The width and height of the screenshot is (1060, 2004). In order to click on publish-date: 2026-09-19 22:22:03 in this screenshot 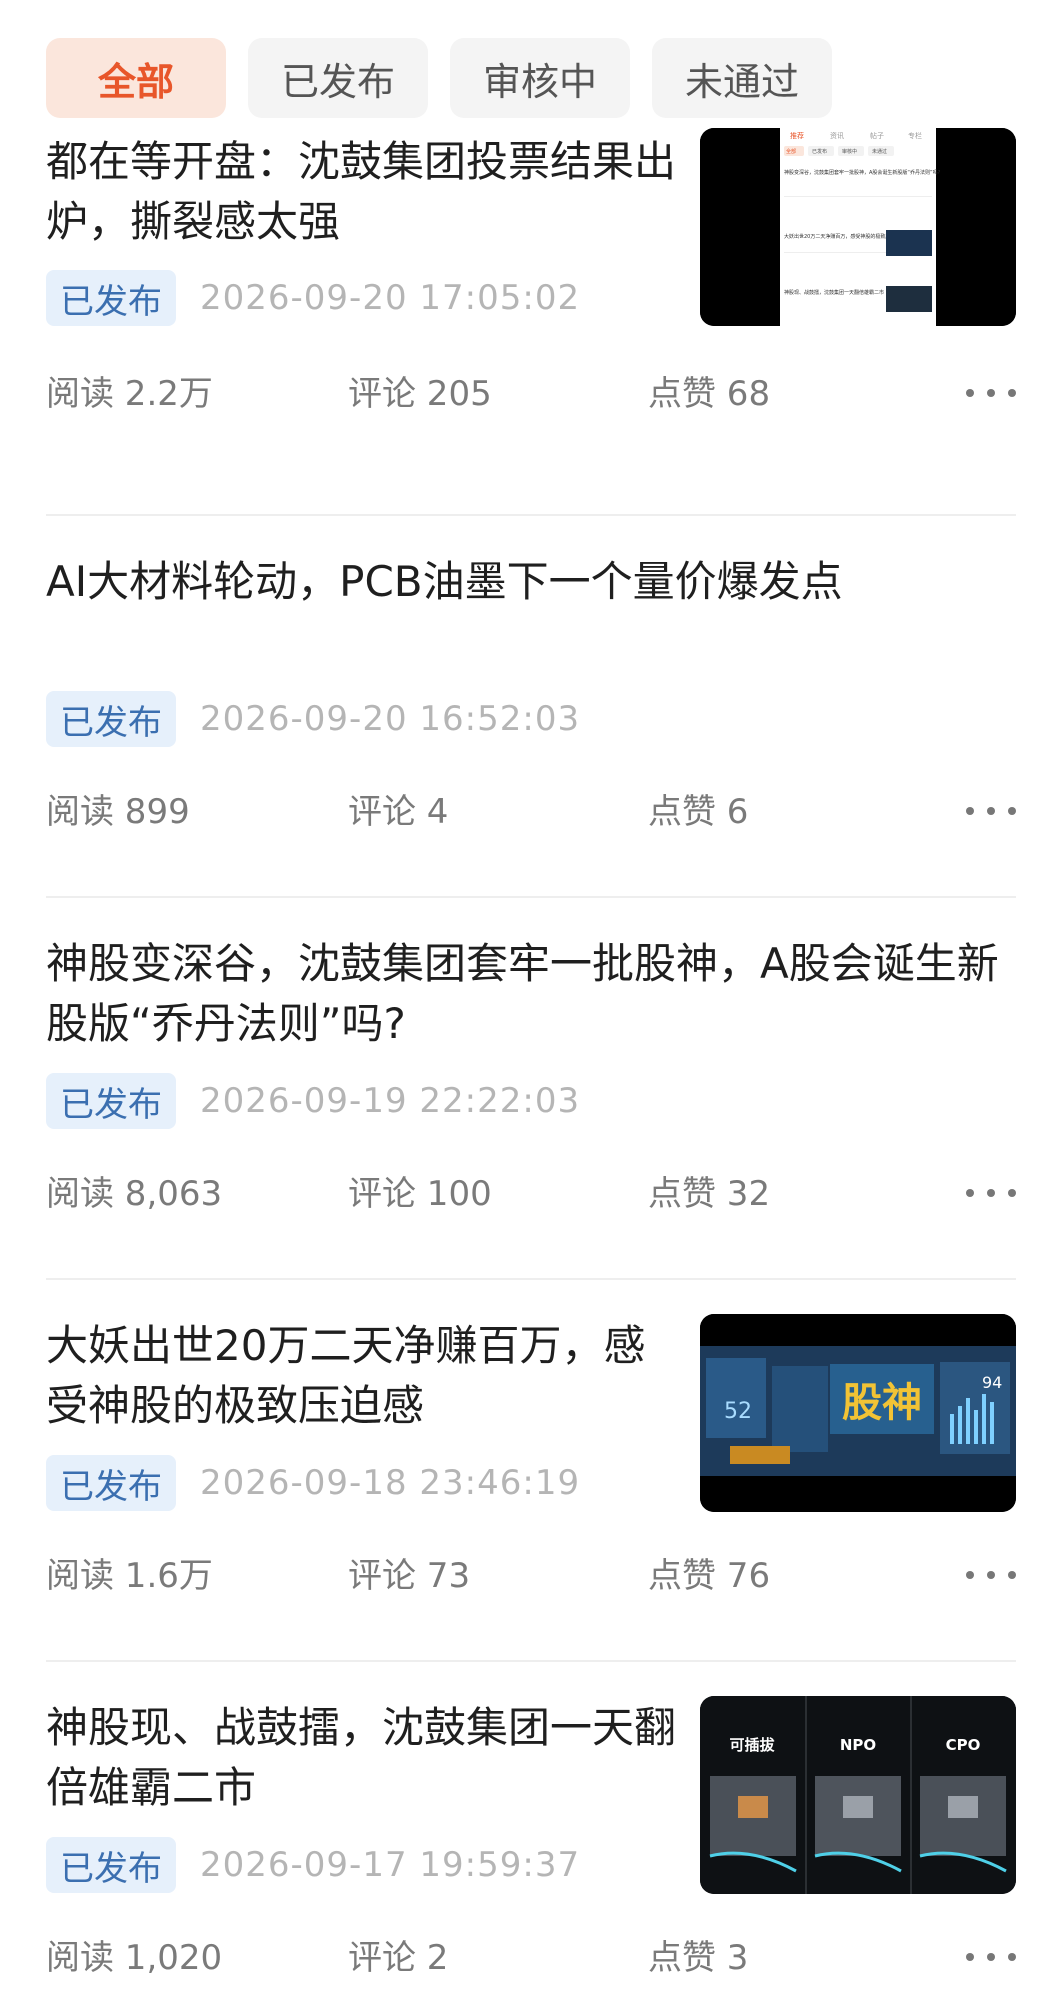, I will do `click(390, 1101)`.